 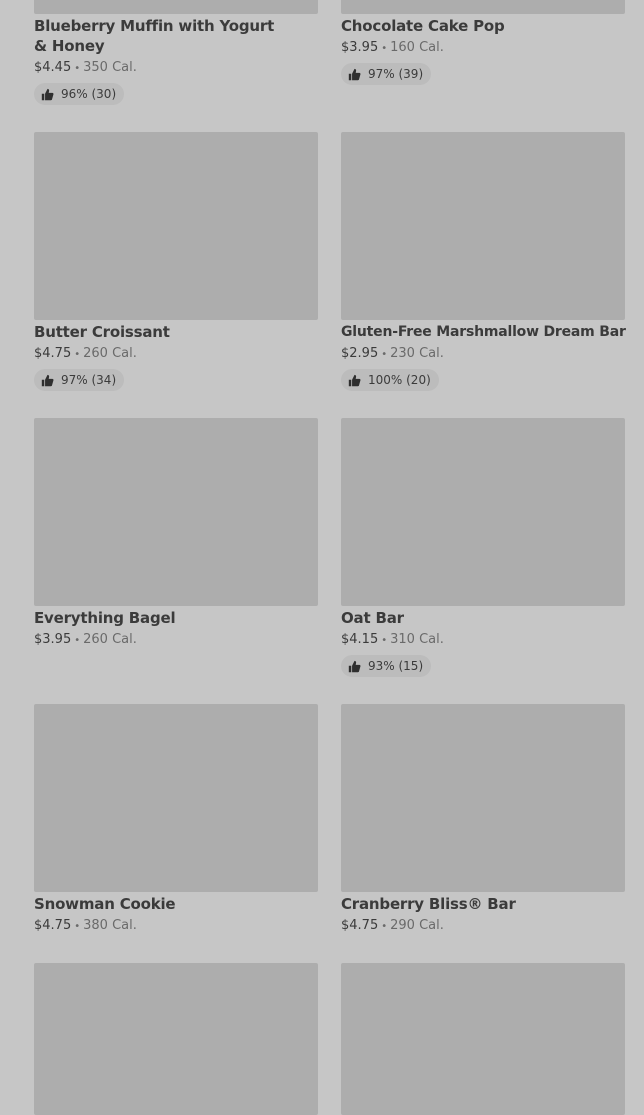 I want to click on rating-badge: 93% (15), so click(x=386, y=666).